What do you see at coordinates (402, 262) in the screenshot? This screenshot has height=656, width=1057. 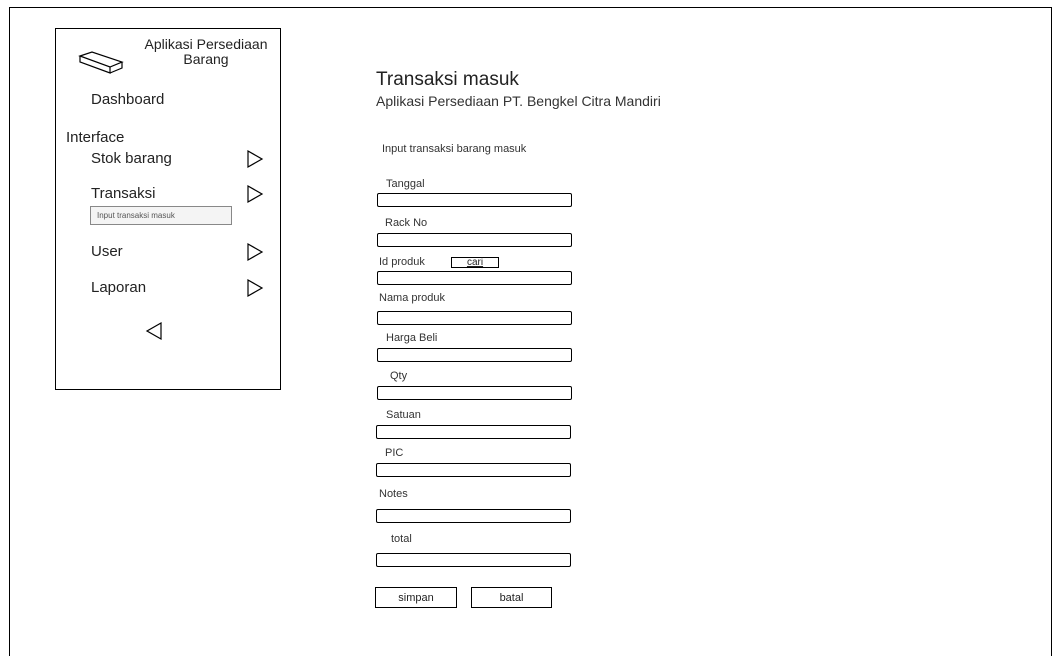 I see `field-label-id-produk: Id produk` at bounding box center [402, 262].